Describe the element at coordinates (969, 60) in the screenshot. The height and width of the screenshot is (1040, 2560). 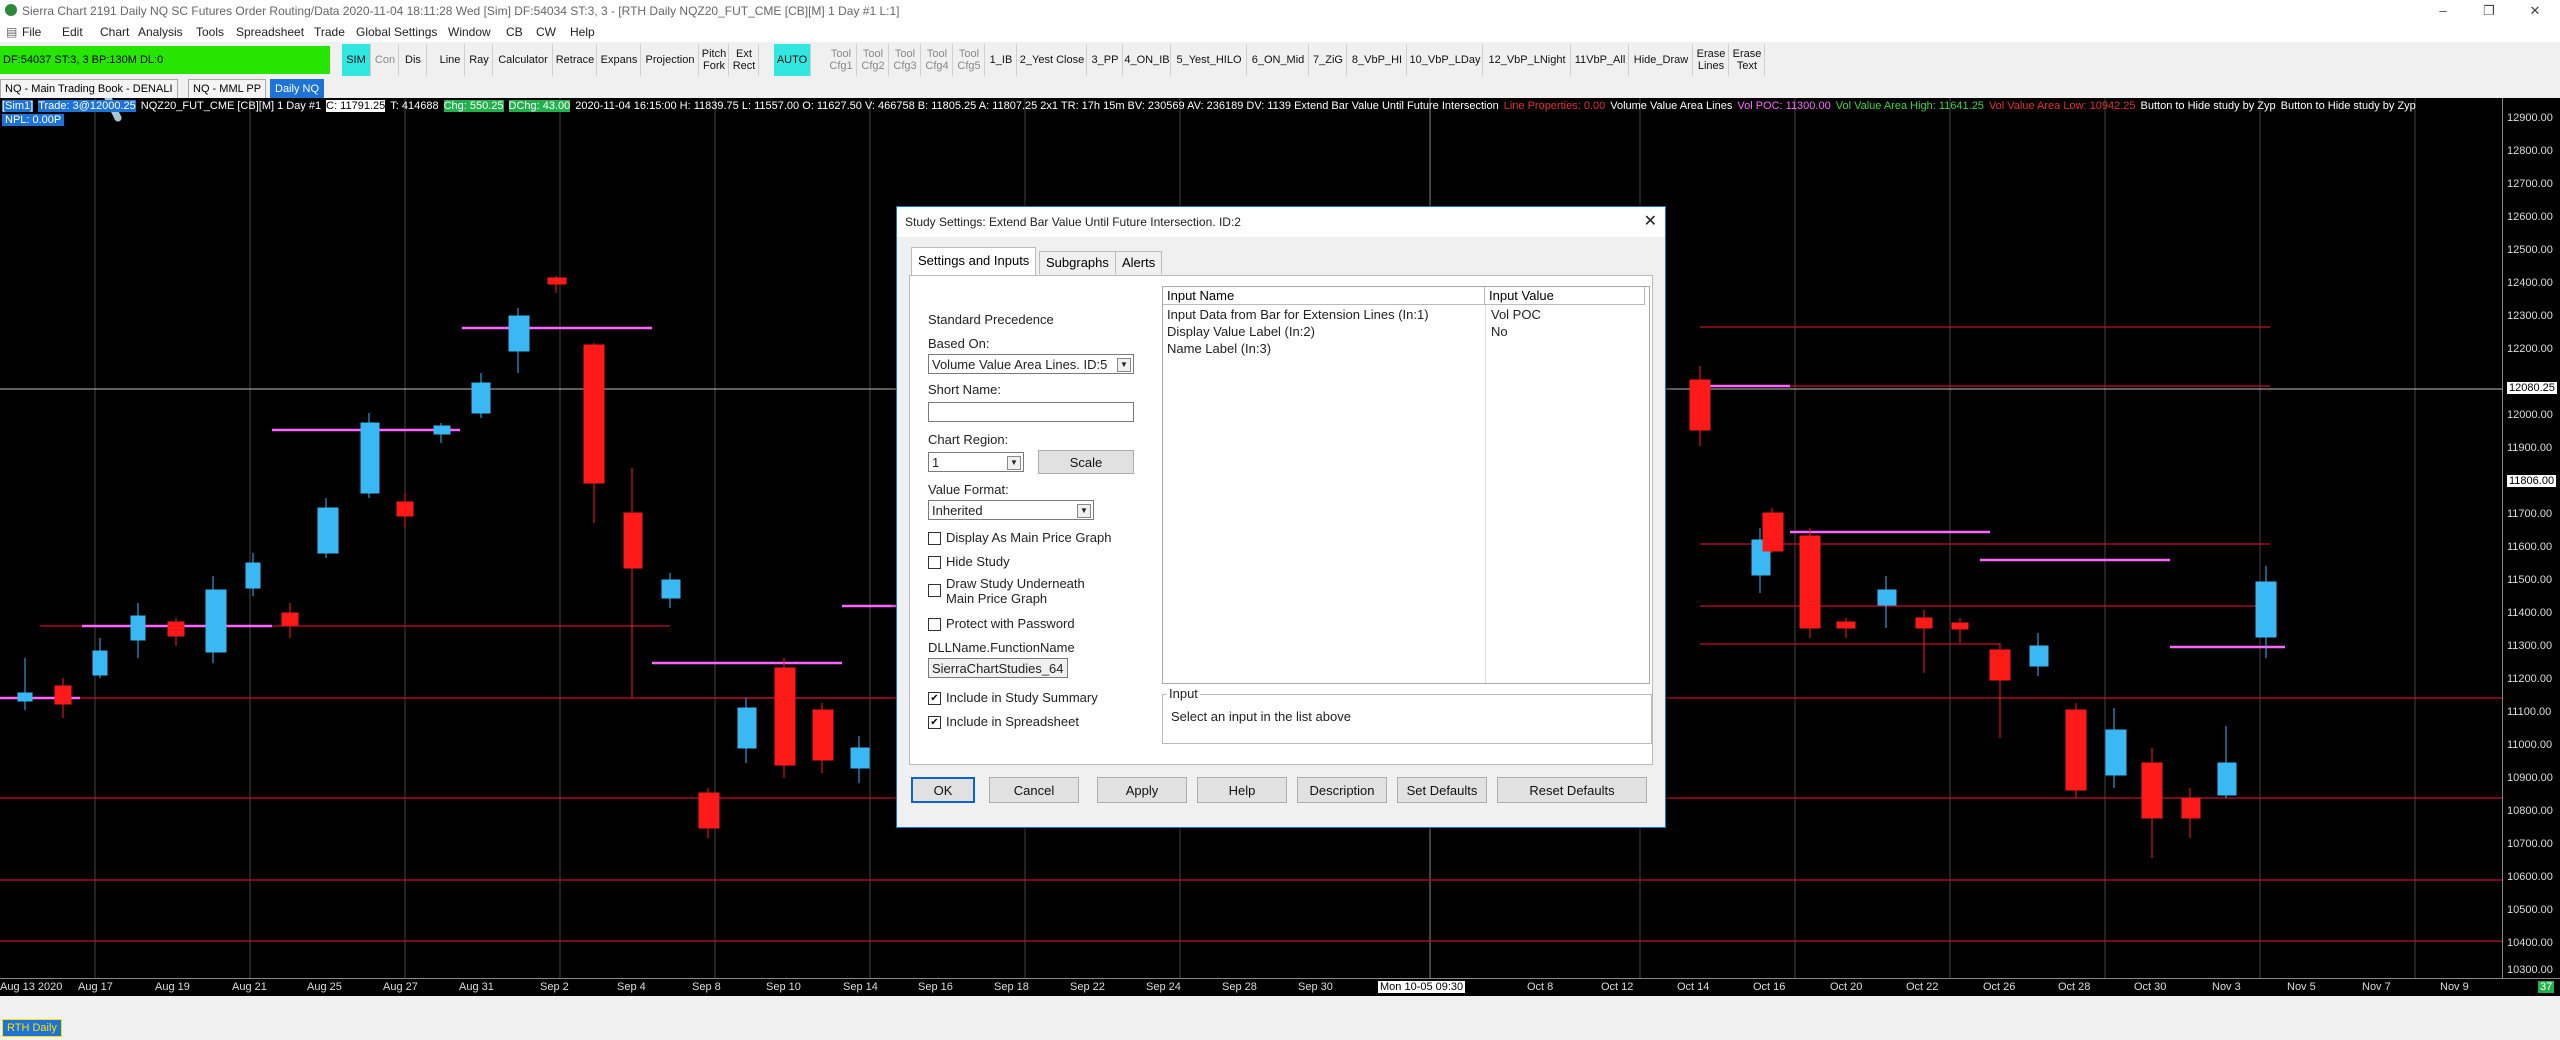
I see `tool-cfg5-button: Tool Cfg5` at that location.